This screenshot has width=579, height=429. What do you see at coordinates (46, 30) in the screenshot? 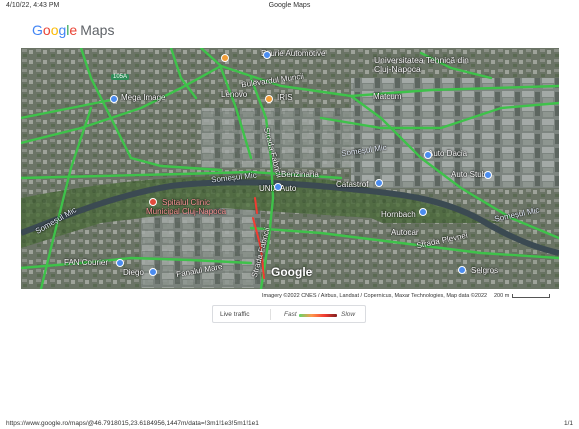
I see `logo-letter: o` at bounding box center [46, 30].